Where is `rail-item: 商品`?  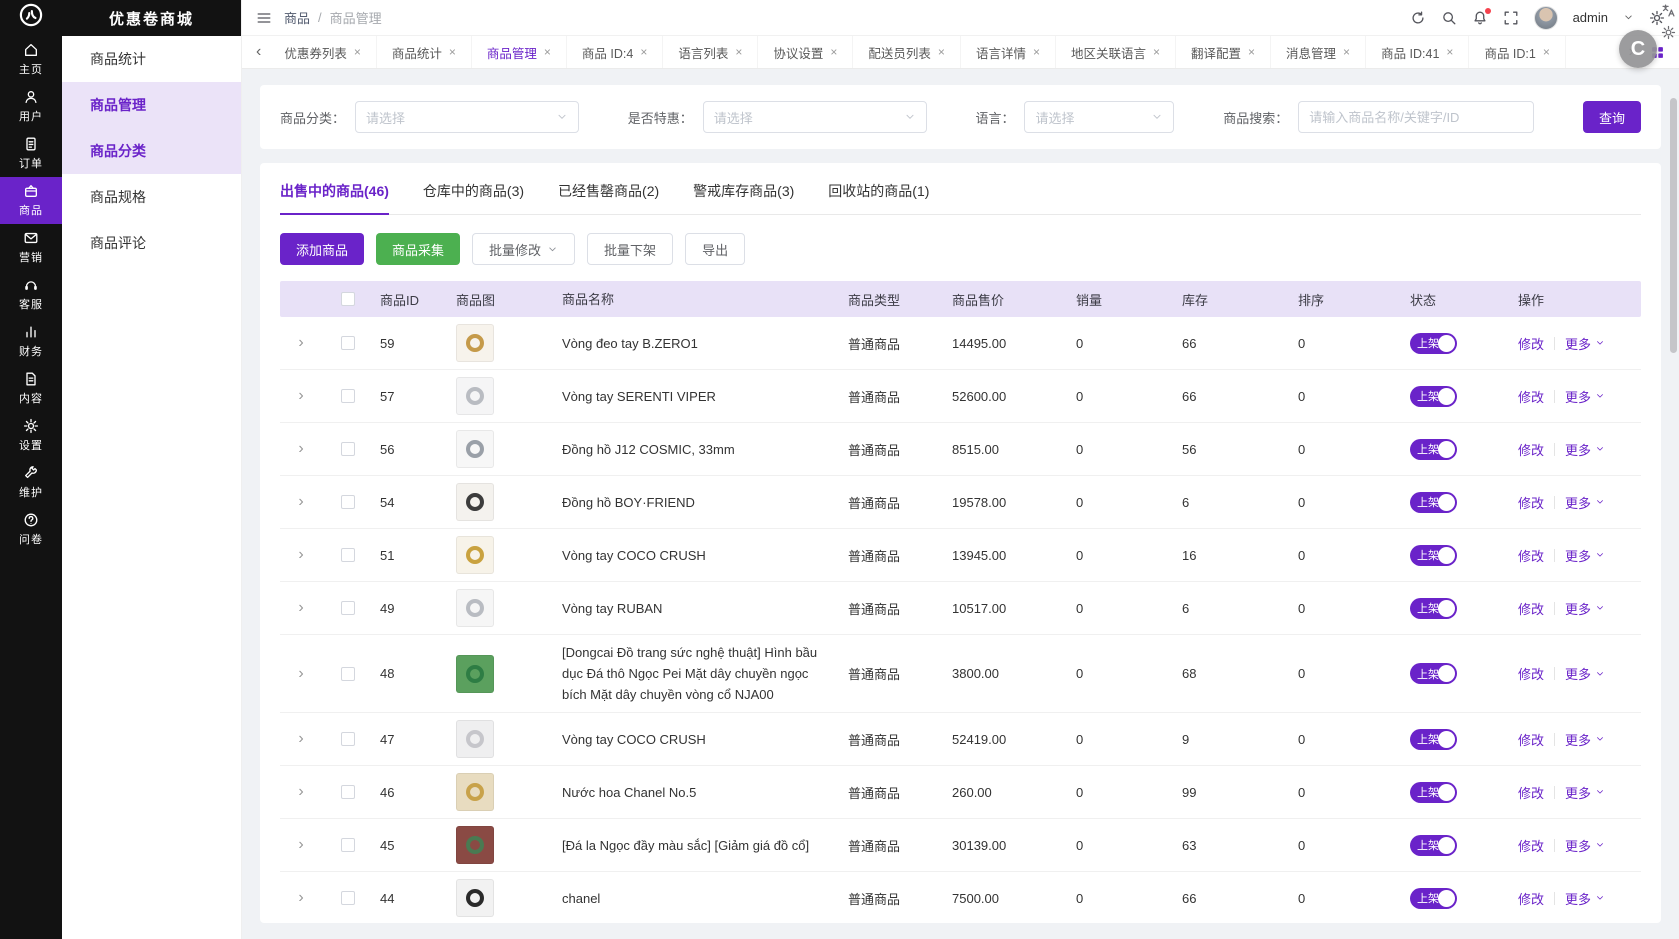
rail-item: 商品 is located at coordinates (31, 200).